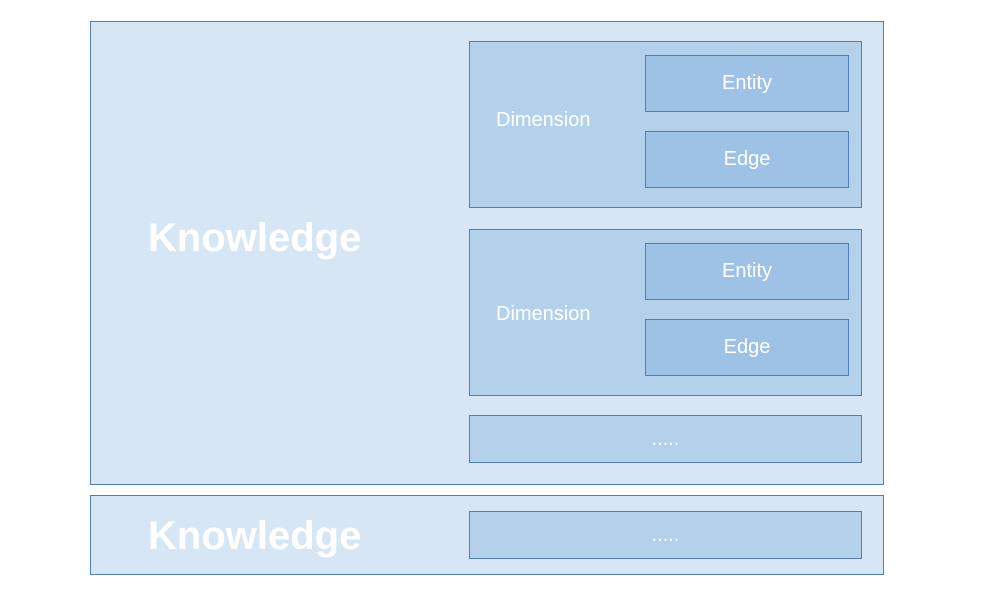 This screenshot has width=990, height=600. What do you see at coordinates (665, 312) in the screenshot?
I see `dimension-box-2: Dimension Entity Edge` at bounding box center [665, 312].